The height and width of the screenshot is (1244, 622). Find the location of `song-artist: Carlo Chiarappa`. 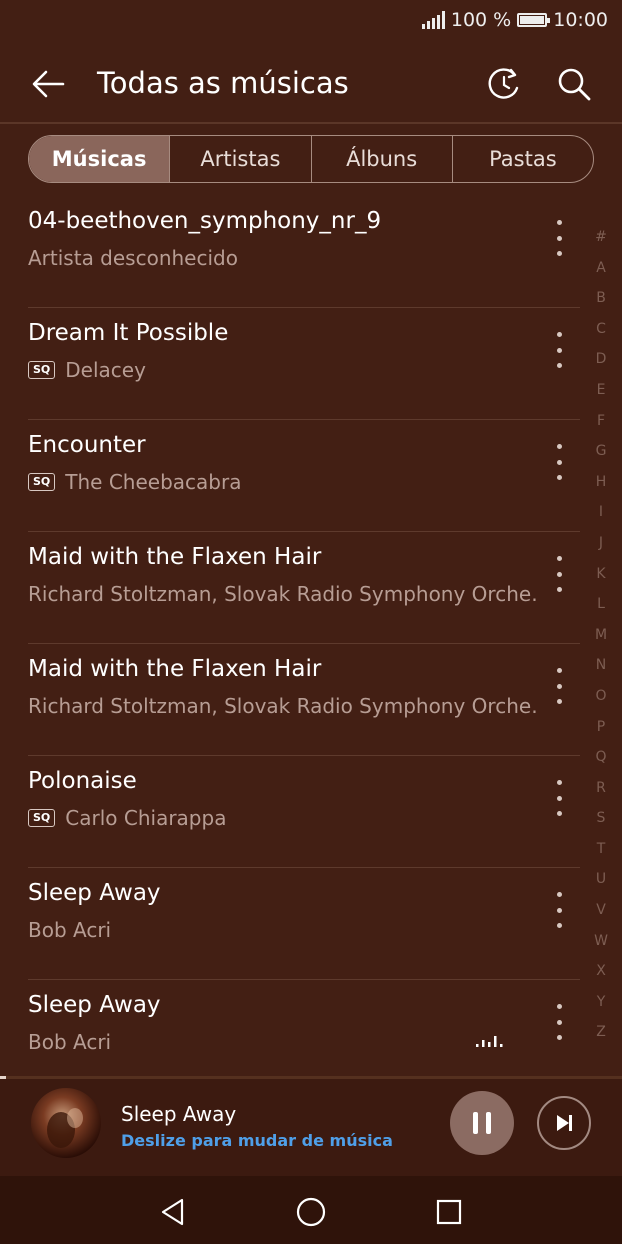

song-artist: Carlo Chiarappa is located at coordinates (146, 818).